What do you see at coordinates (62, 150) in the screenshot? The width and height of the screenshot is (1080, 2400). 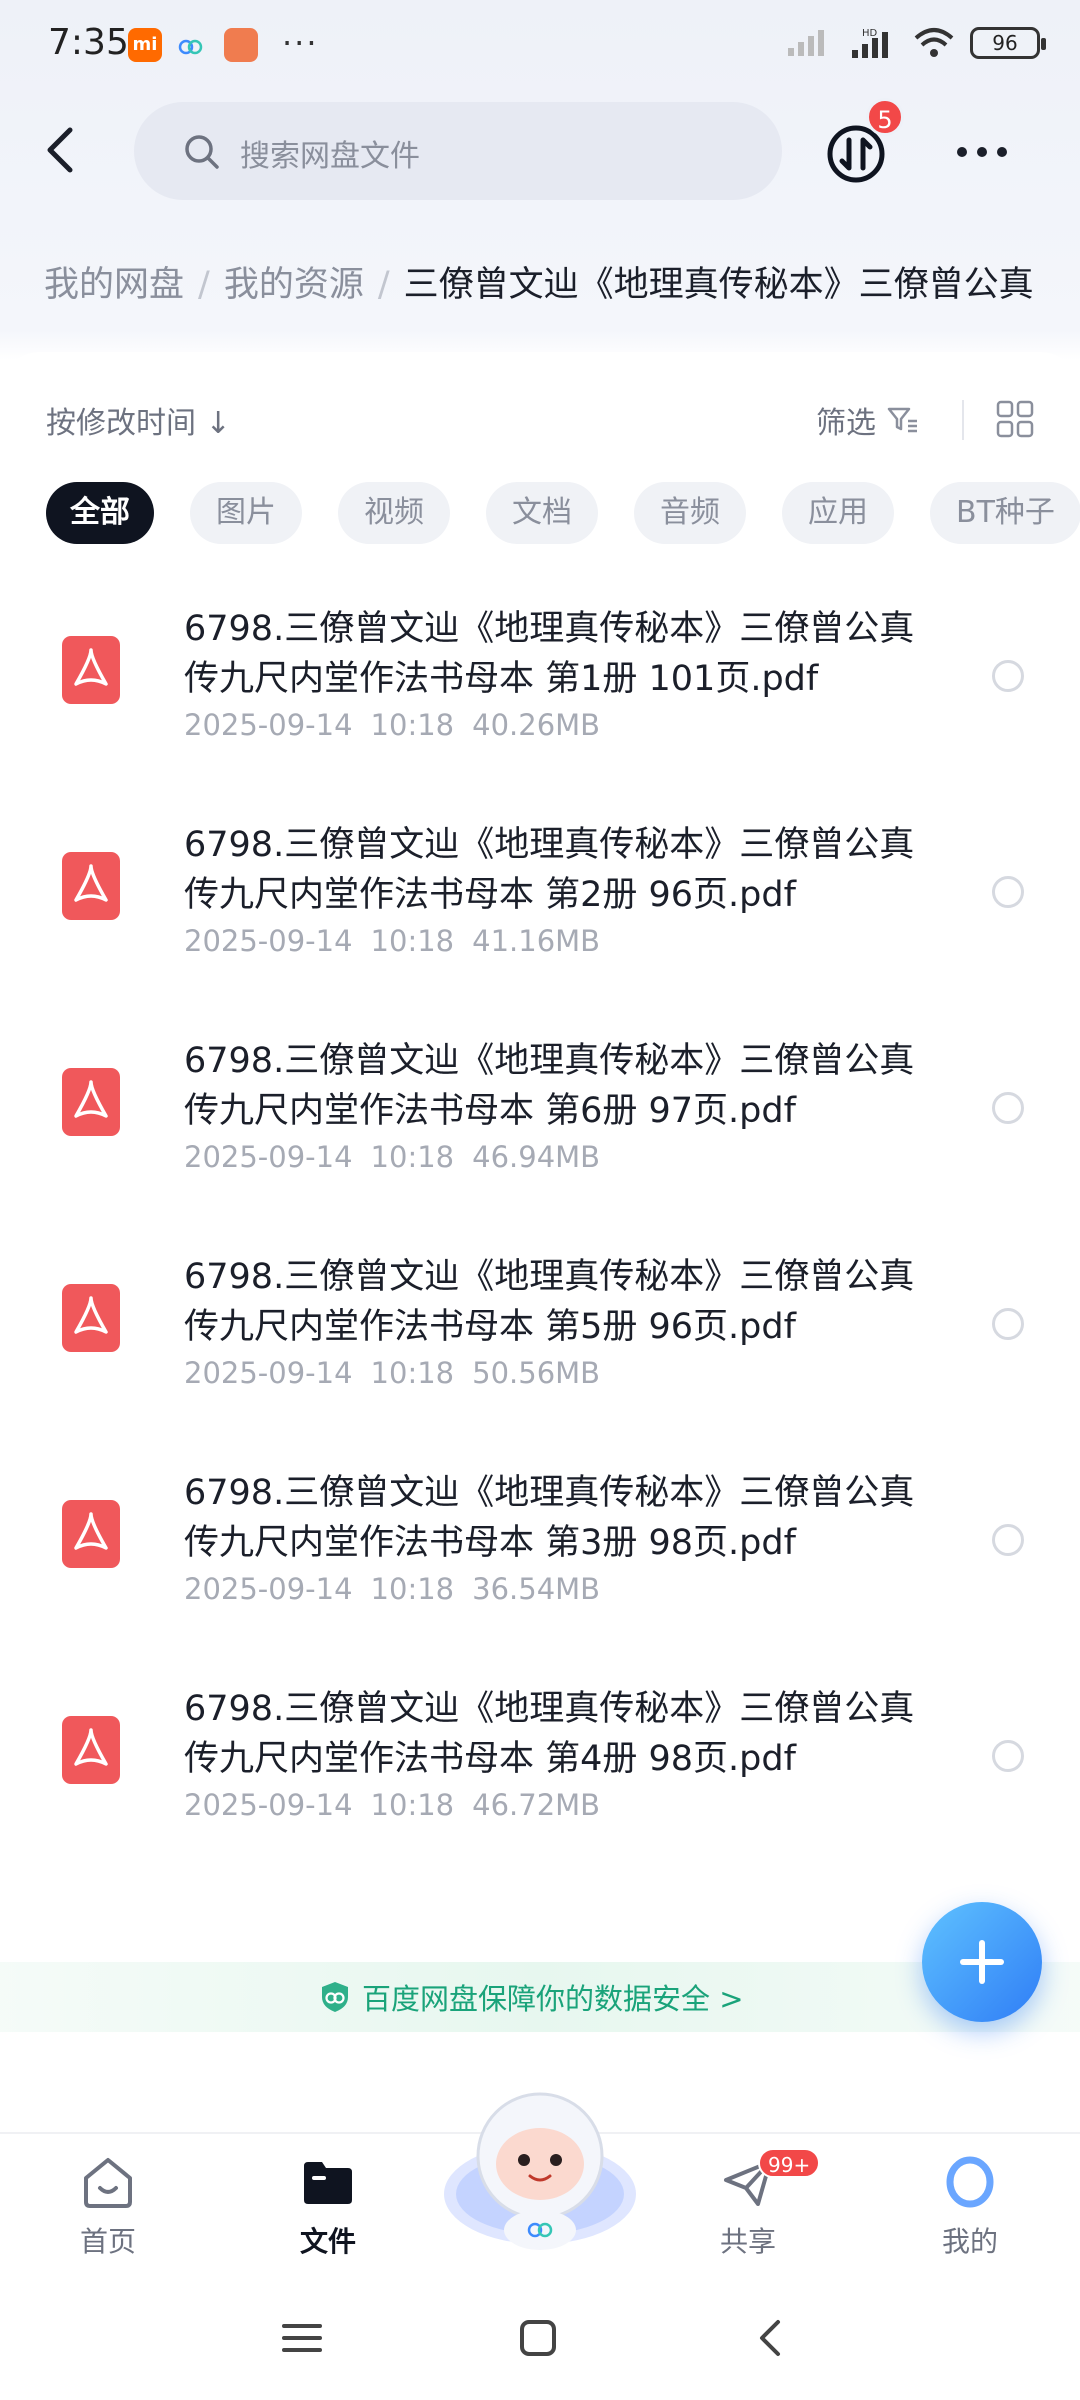 I see `back-button` at bounding box center [62, 150].